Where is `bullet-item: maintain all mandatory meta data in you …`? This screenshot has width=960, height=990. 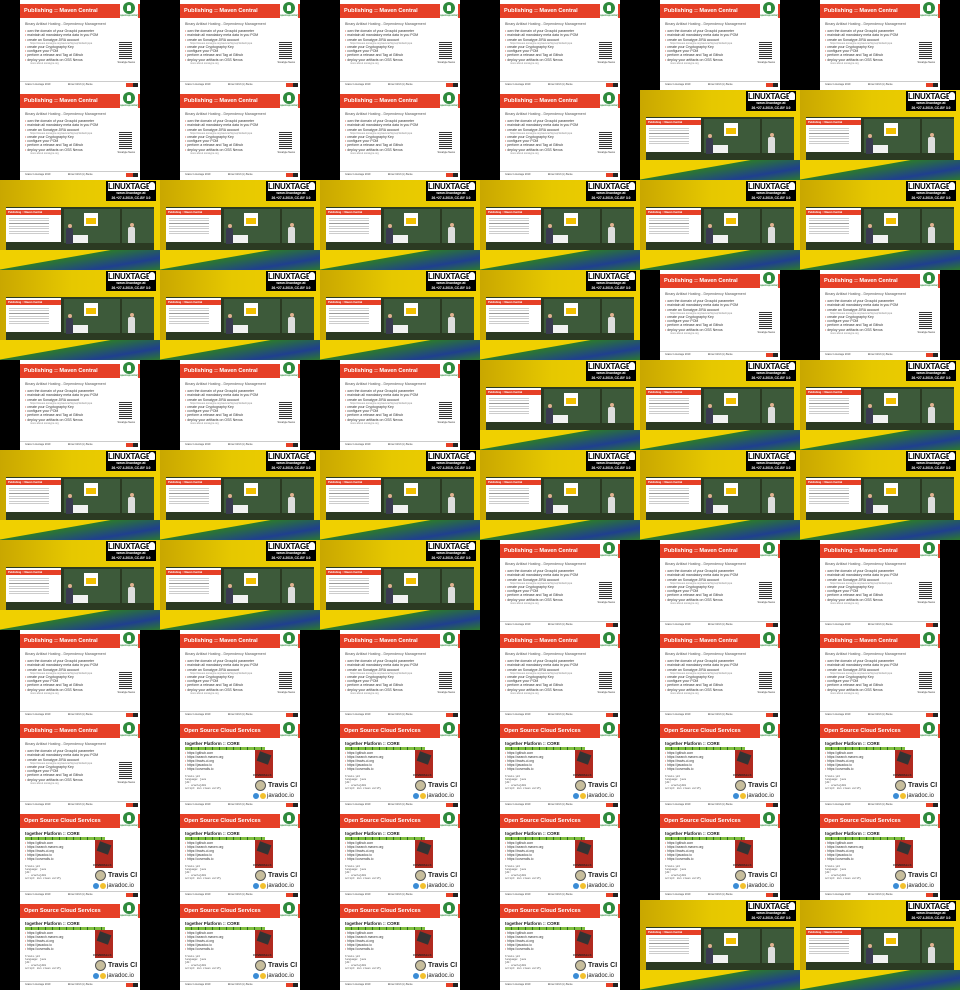
bullet-item: maintain all mandatory meta data in you … is located at coordinates (61, 665).